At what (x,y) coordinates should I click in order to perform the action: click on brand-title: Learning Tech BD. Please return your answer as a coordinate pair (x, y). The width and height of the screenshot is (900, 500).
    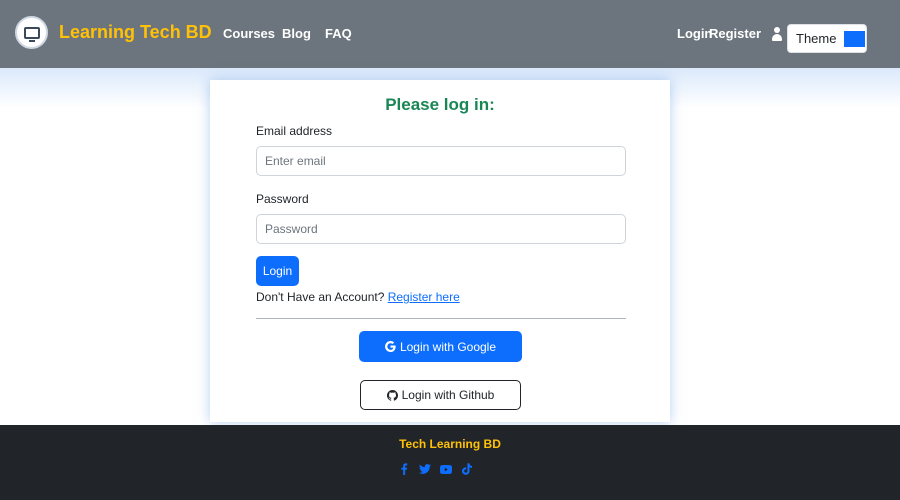
    Looking at the image, I should click on (135, 32).